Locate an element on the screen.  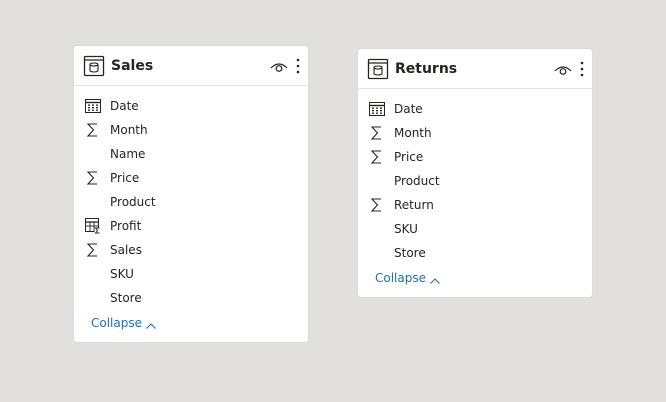
field-row: Profit is located at coordinates (191, 226).